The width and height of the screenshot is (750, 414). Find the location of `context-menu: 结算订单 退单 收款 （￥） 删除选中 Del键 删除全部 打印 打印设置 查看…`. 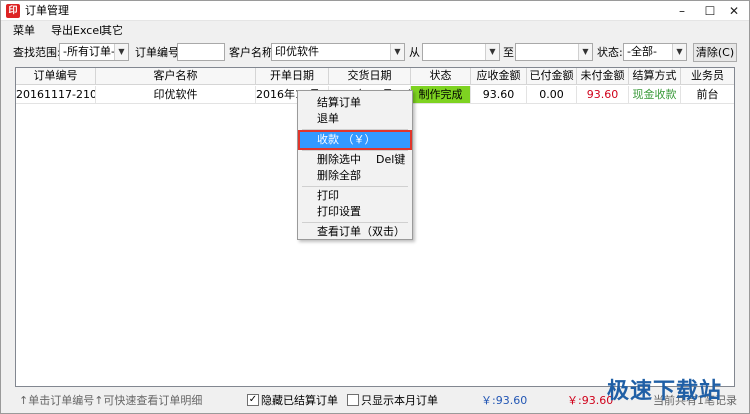

context-menu: 结算订单 退单 收款 （￥） 删除选中 Del键 删除全部 打印 打印设置 查看… is located at coordinates (355, 165).